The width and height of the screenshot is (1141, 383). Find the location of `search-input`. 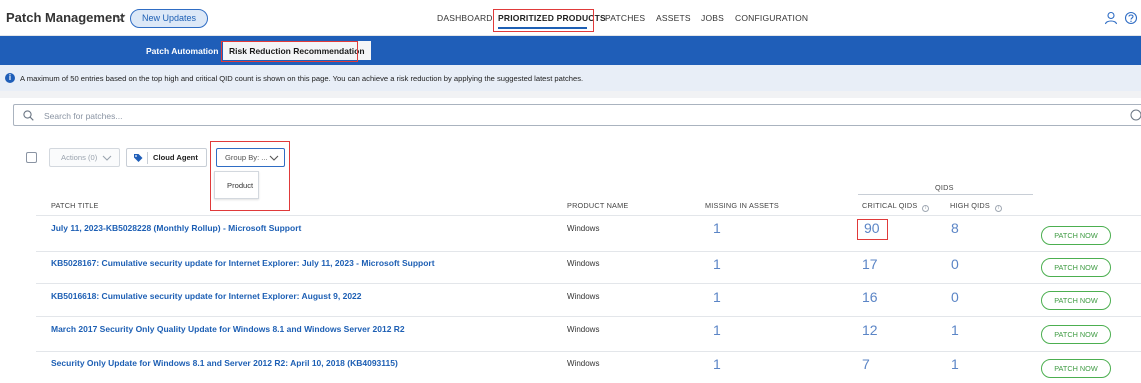

search-input is located at coordinates (494, 115).